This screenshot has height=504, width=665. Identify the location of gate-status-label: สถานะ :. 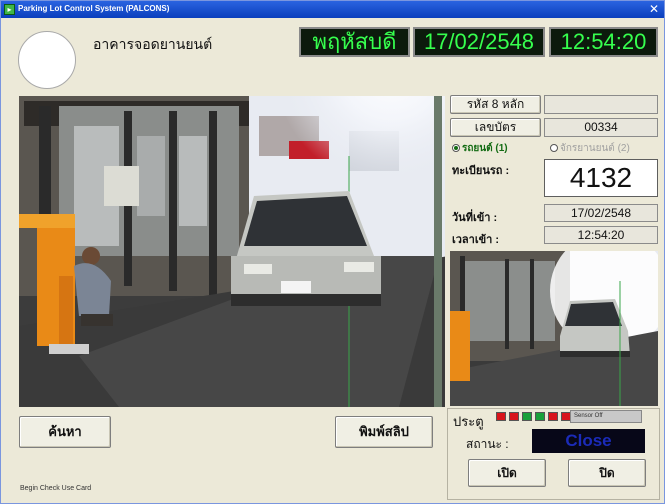
(487, 444).